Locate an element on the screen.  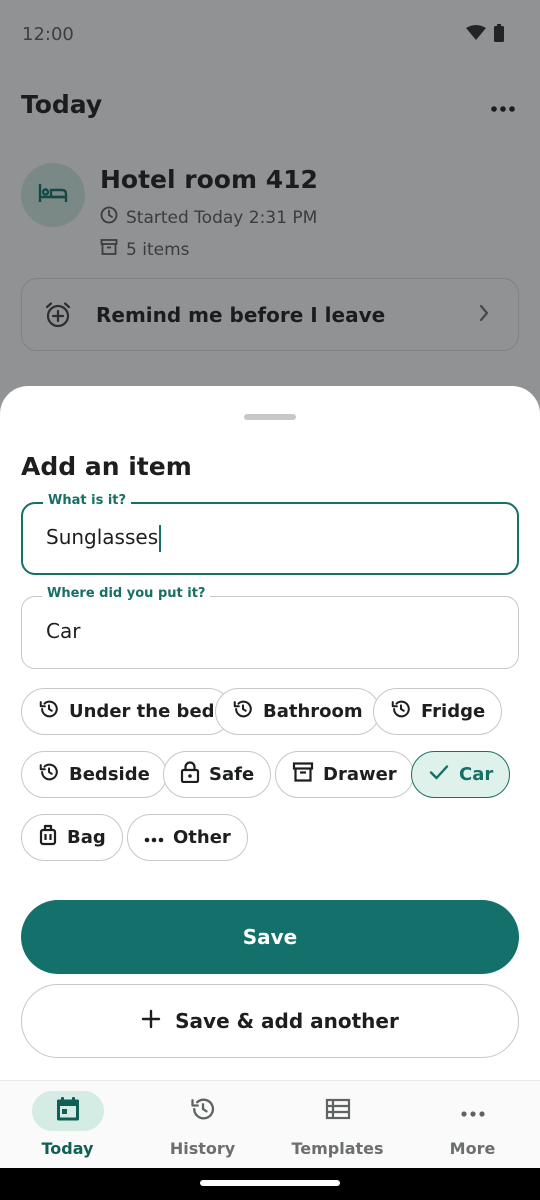
chip-bag: Bag is located at coordinates (72, 837).